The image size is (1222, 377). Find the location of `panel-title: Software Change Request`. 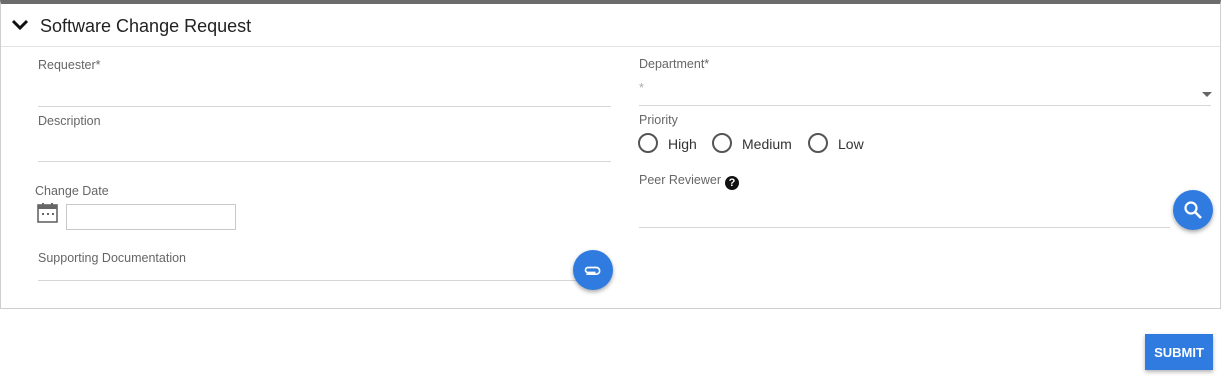

panel-title: Software Change Request is located at coordinates (146, 26).